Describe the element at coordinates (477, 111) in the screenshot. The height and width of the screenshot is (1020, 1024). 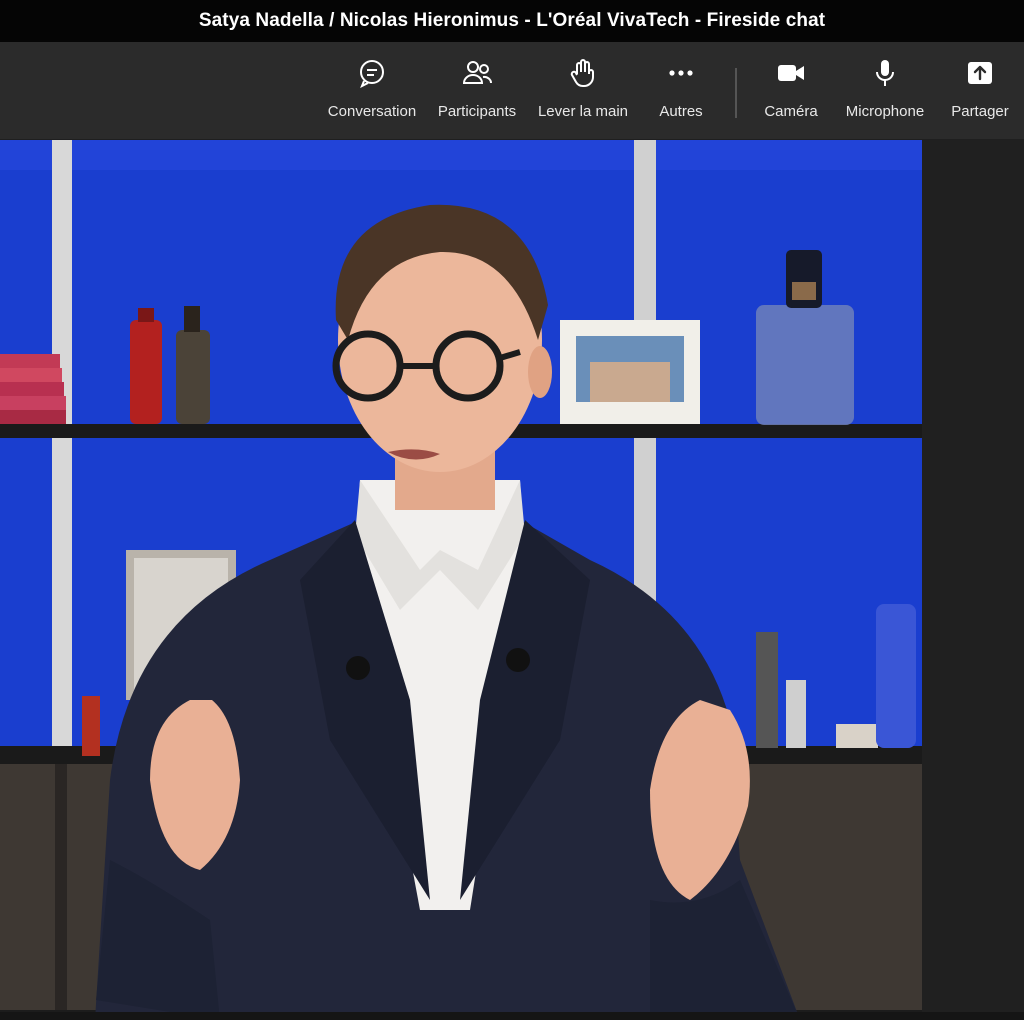
I see `participants-label: Participants` at that location.